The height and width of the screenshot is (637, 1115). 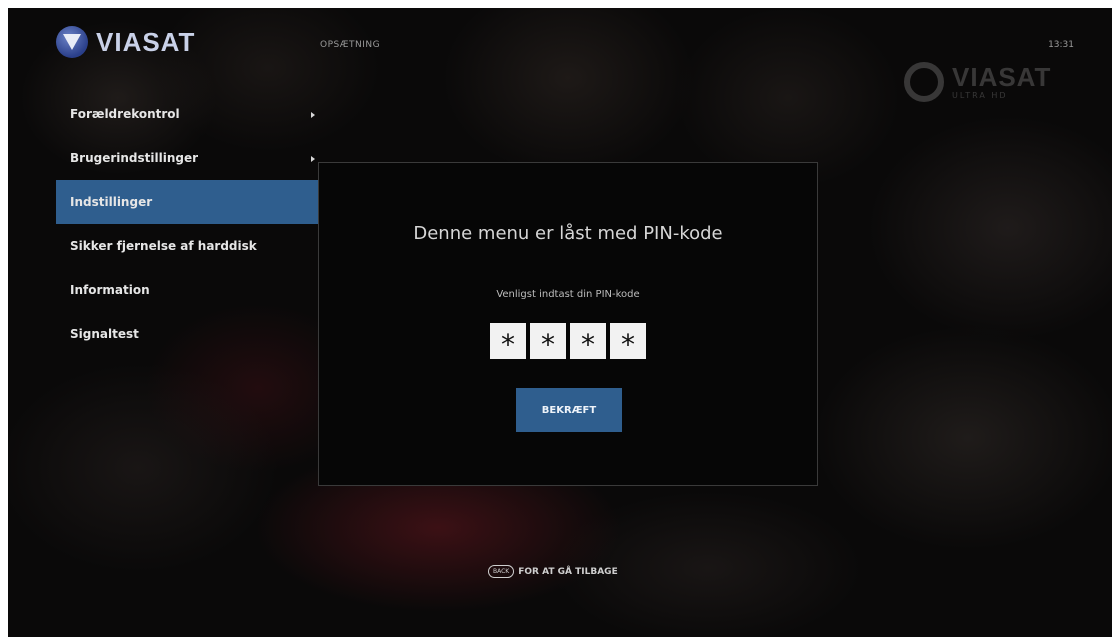 I want to click on menu-item-parental-control: Forældrekontrol, so click(x=187, y=114).